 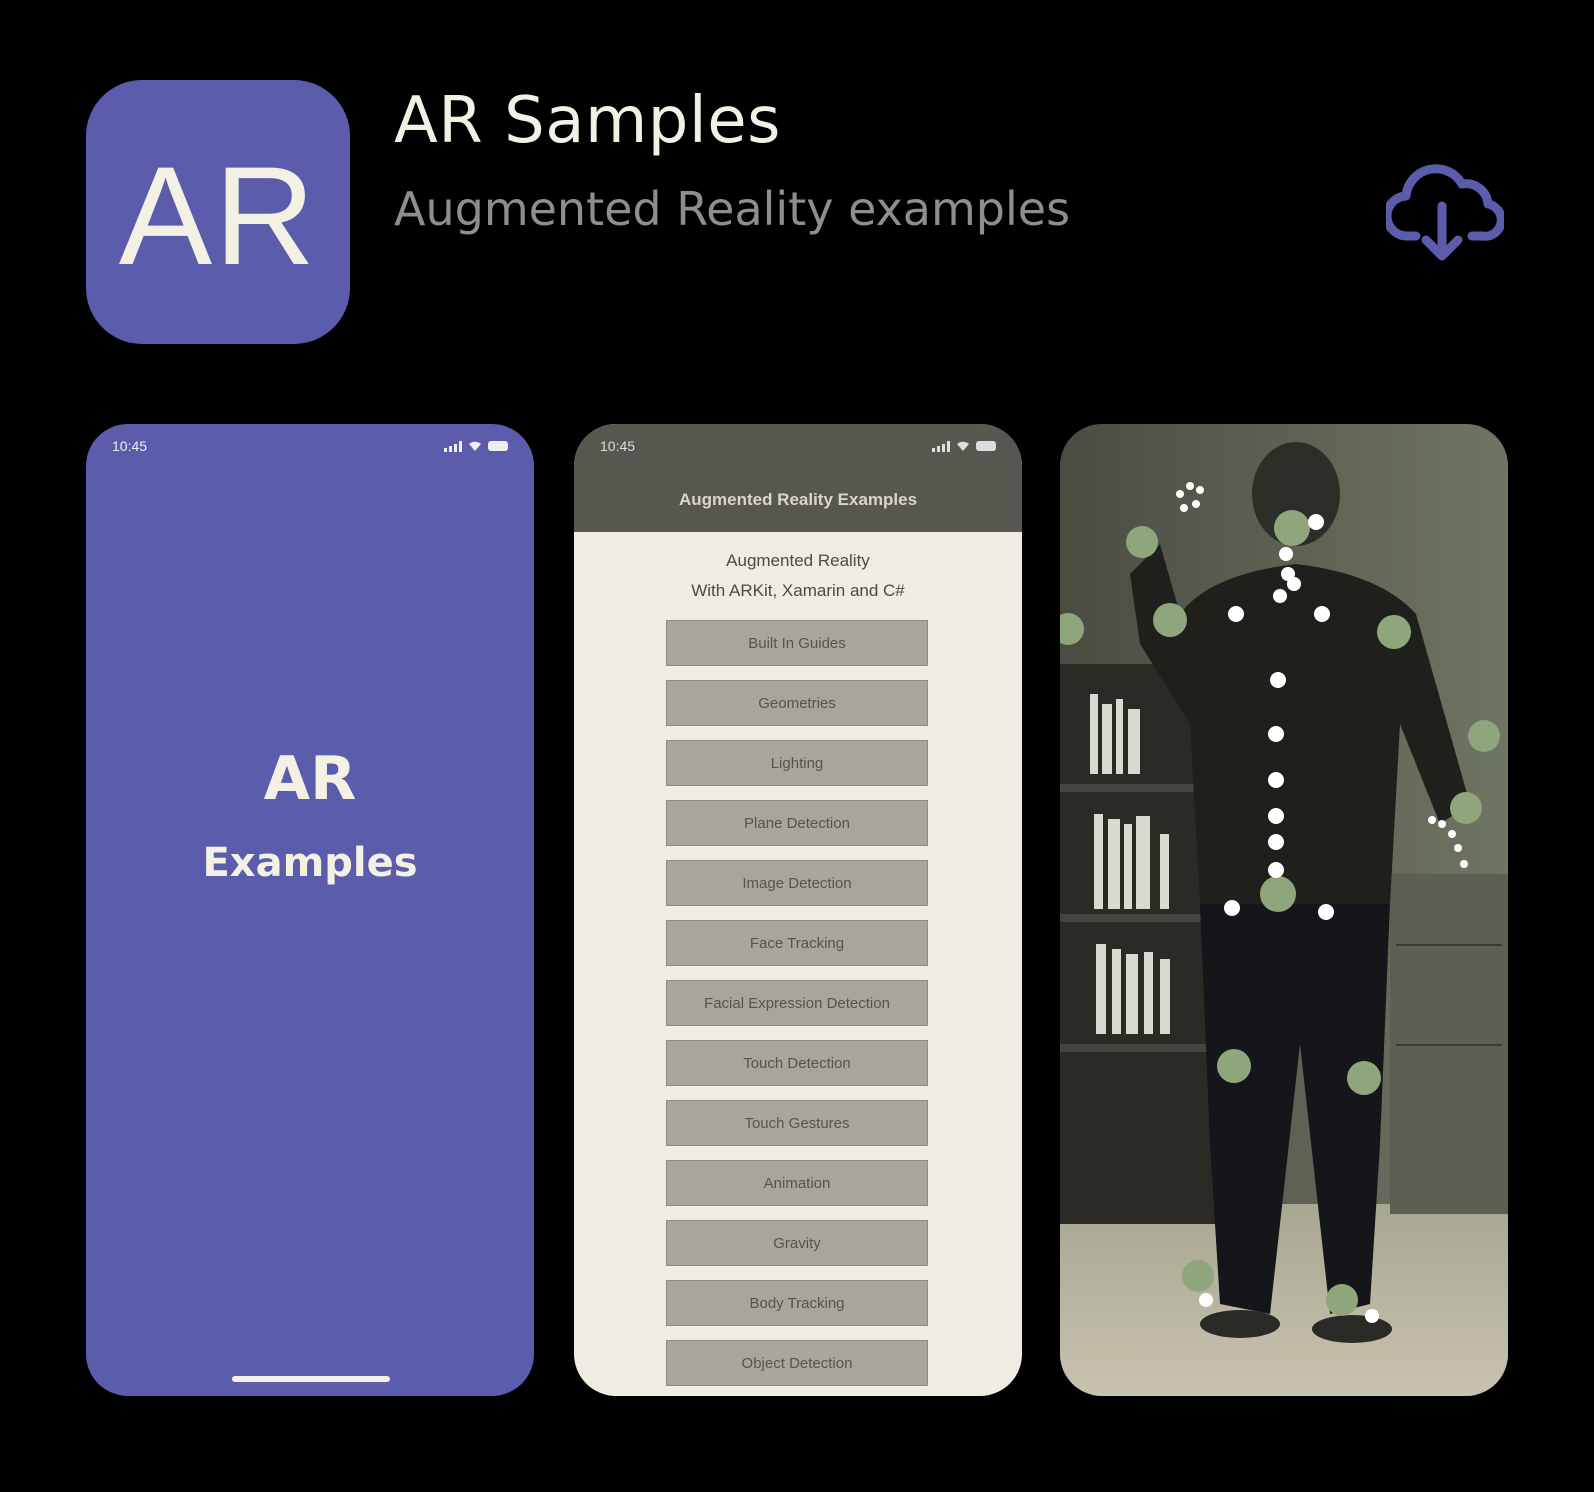 What do you see at coordinates (797, 1363) in the screenshot?
I see `menu-button-object-detection: Object Detection` at bounding box center [797, 1363].